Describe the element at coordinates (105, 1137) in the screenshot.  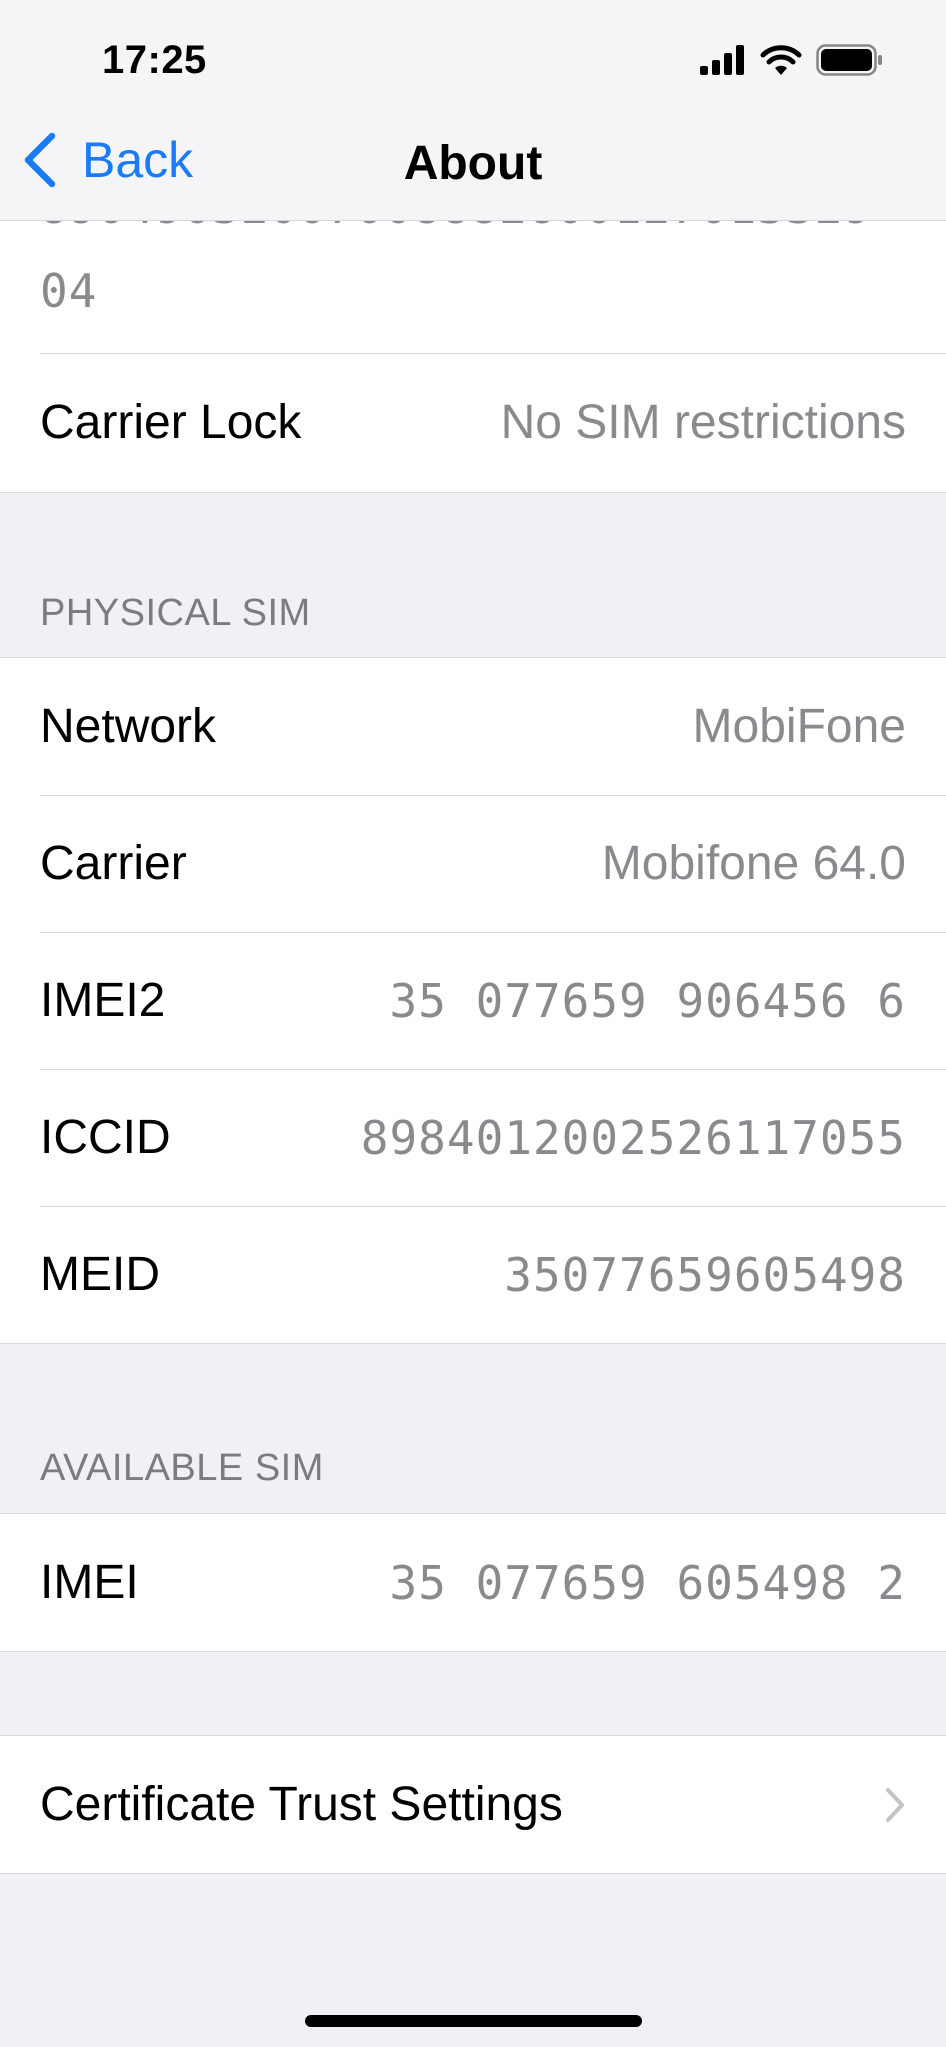
I see `row-label: ICCID` at that location.